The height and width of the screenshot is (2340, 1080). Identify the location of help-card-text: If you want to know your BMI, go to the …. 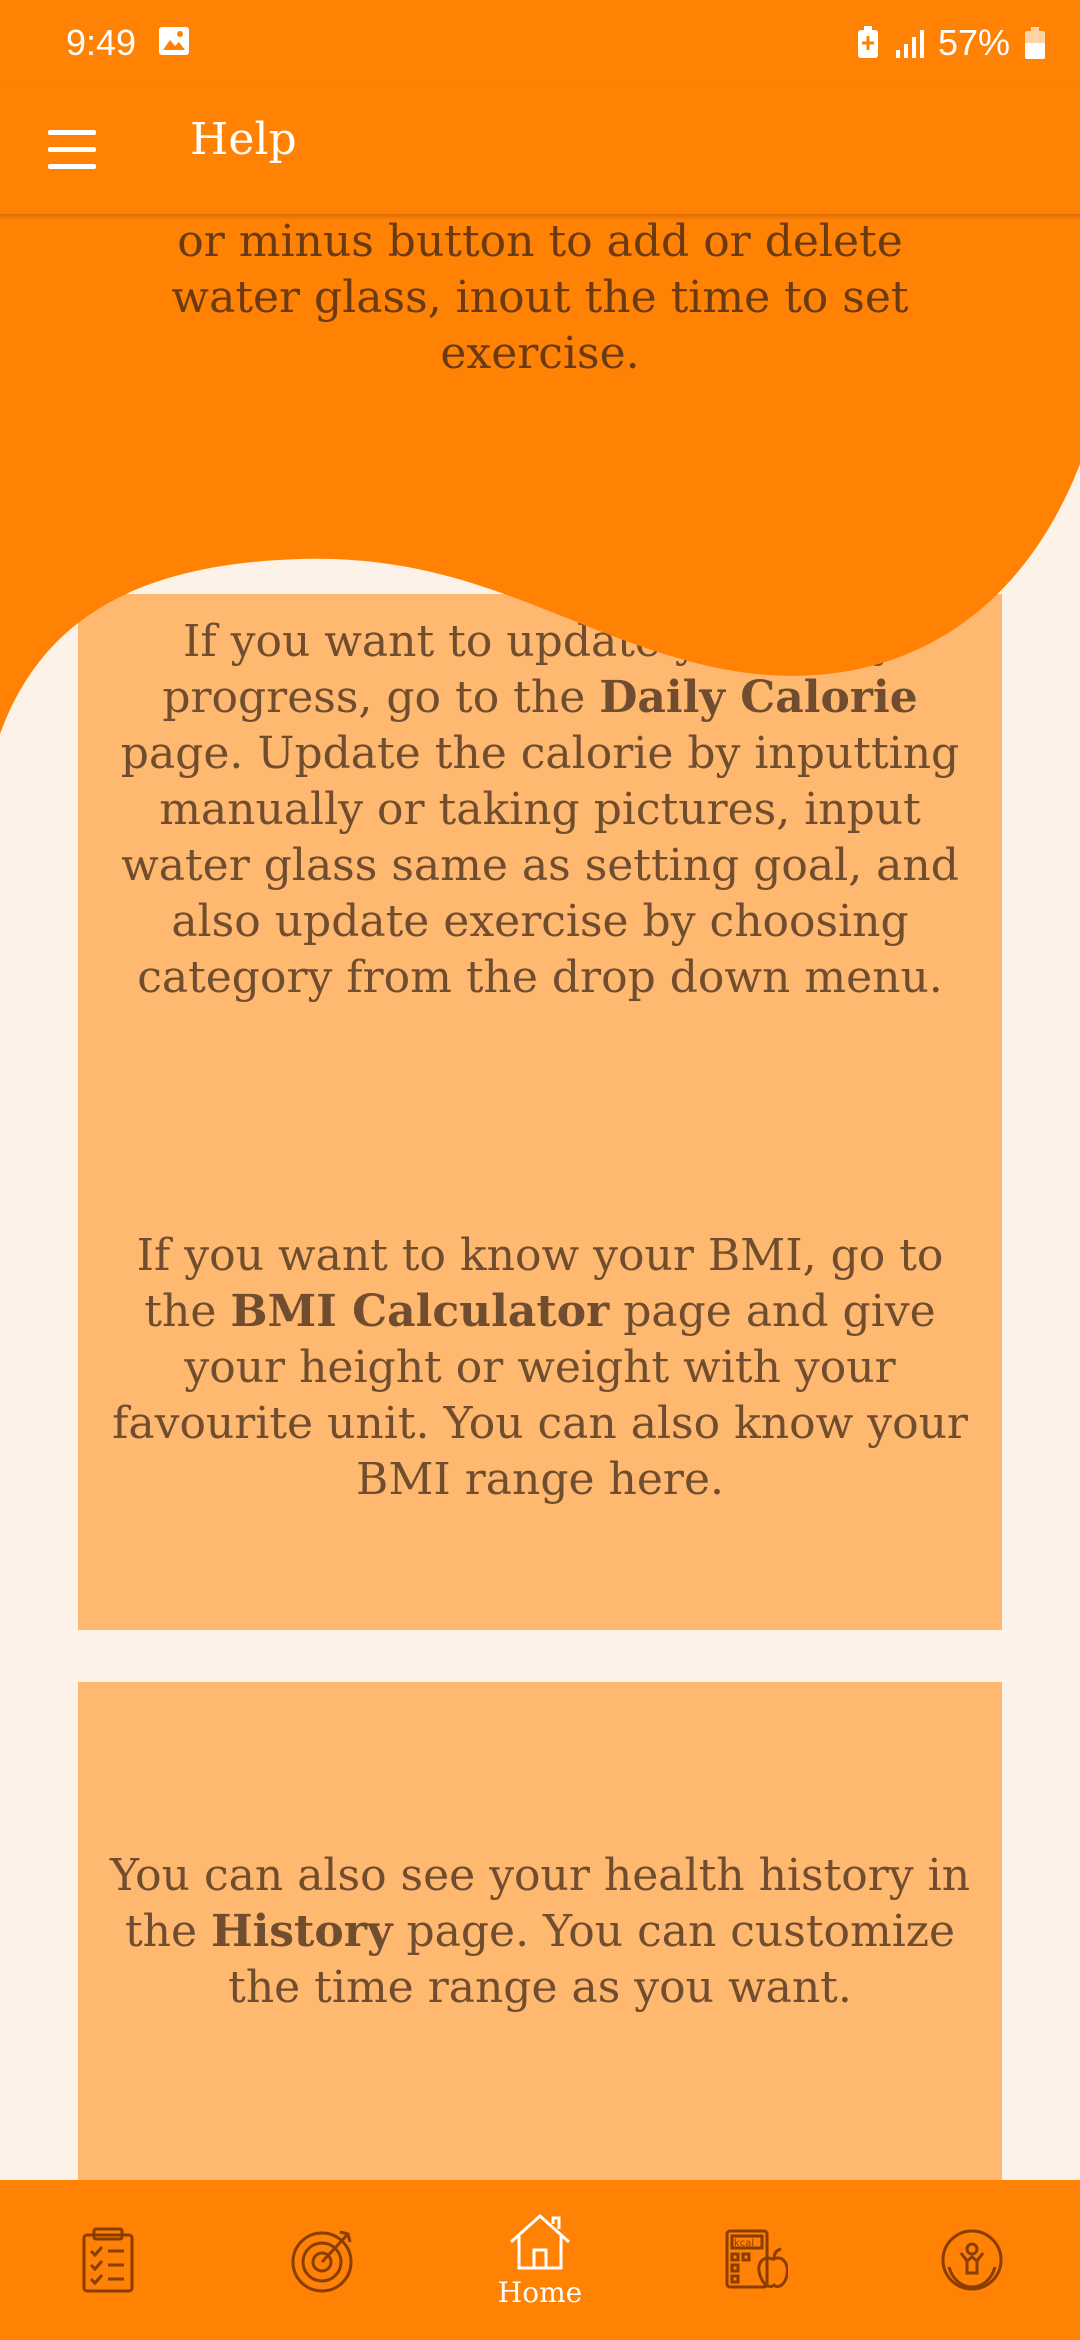
(540, 1367).